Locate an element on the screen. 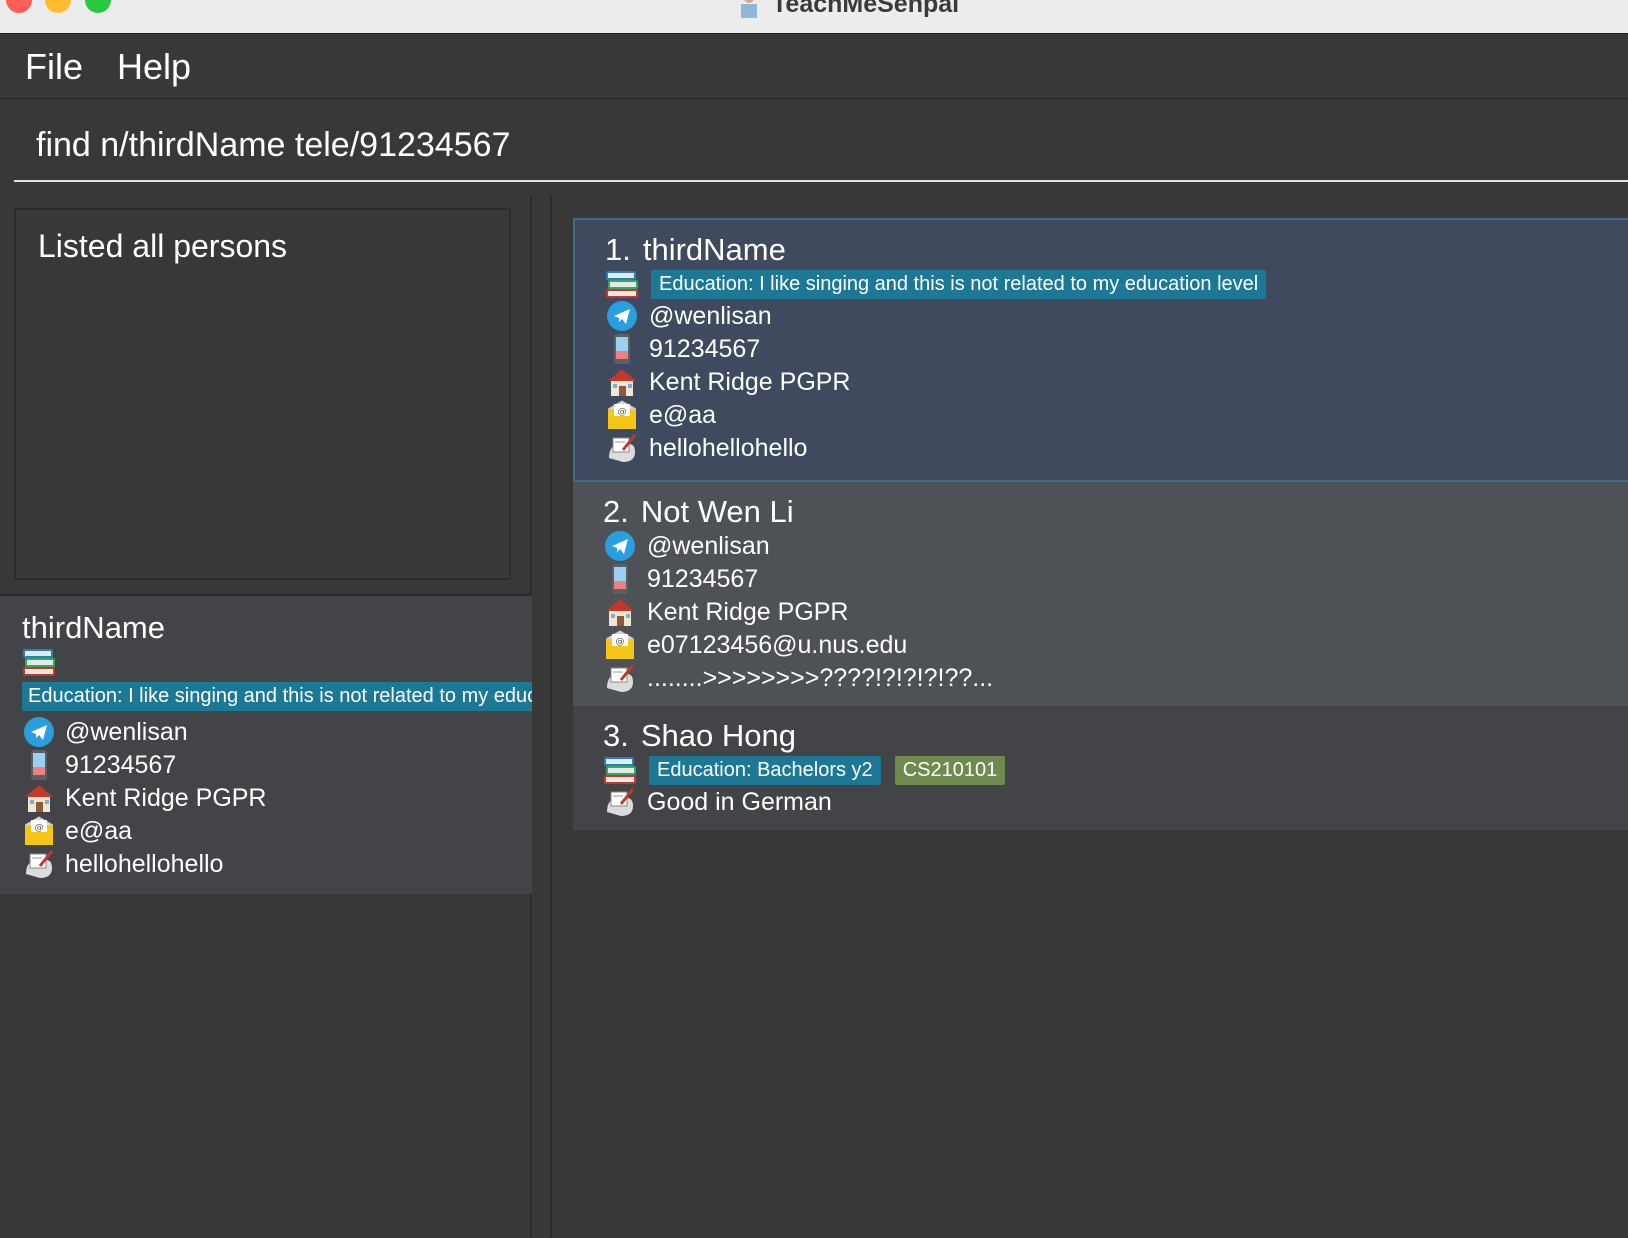 The width and height of the screenshot is (1628, 1238). close-window-button is located at coordinates (19, 6).